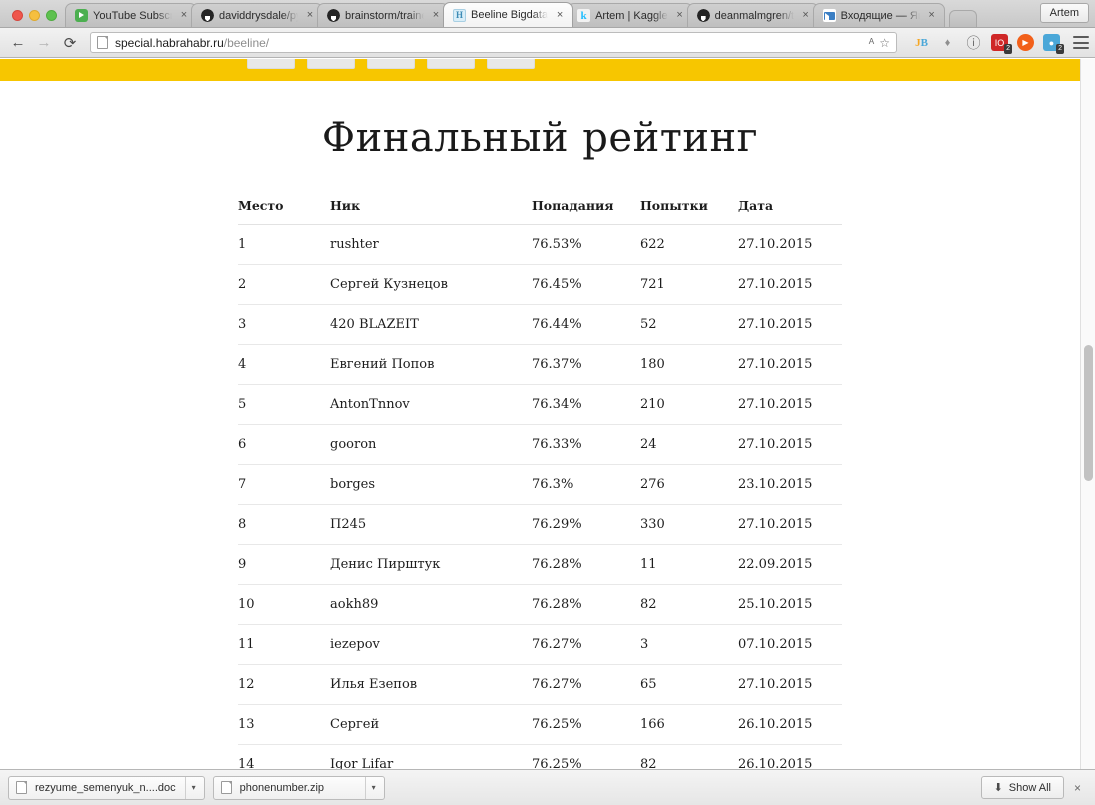  Describe the element at coordinates (689, 284) in the screenshot. I see `cell-tries: 721` at that location.